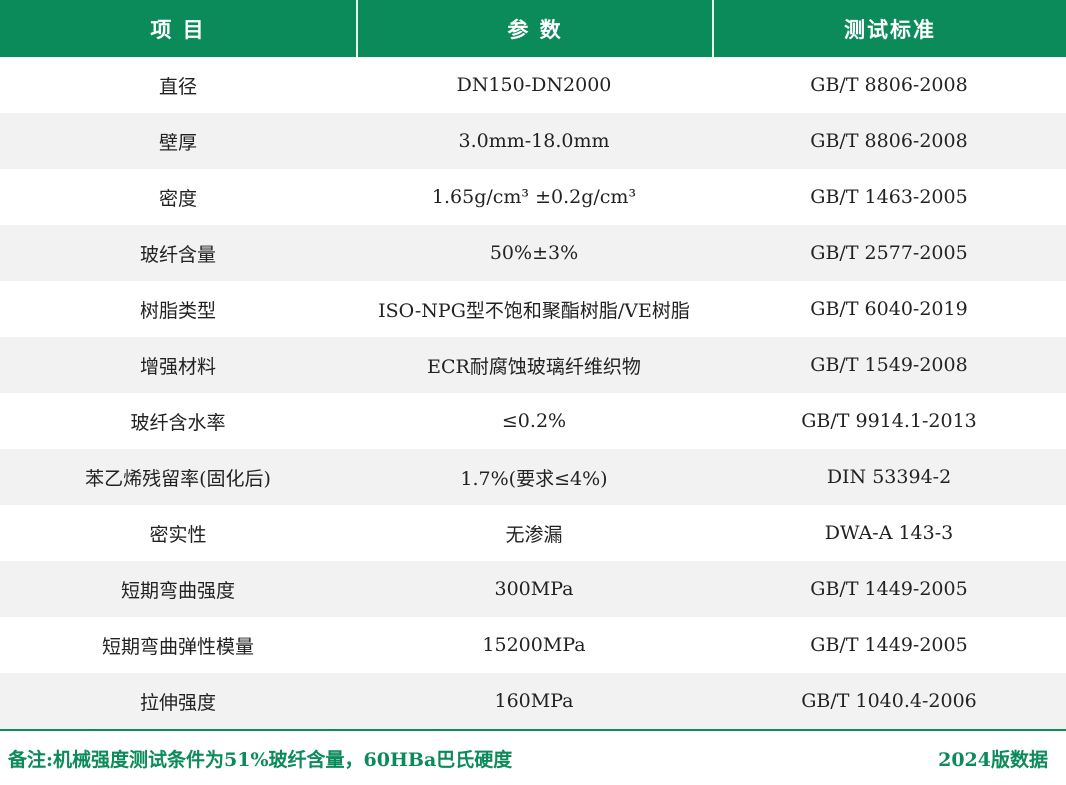 This screenshot has height=785, width=1066. I want to click on cell-parameter: 15200MPa, so click(534, 645).